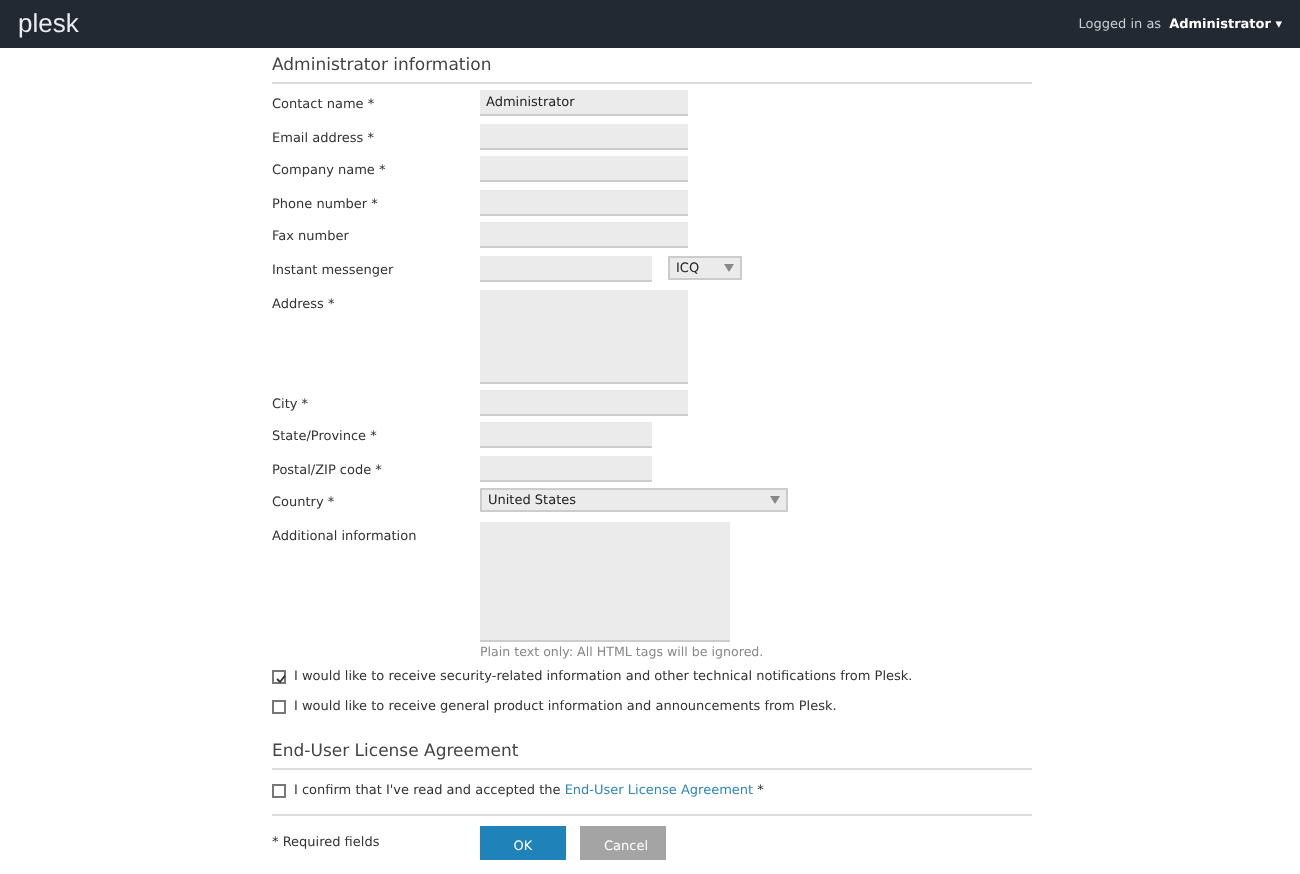 The height and width of the screenshot is (874, 1300). I want to click on section-heading: Administrator information, so click(652, 66).